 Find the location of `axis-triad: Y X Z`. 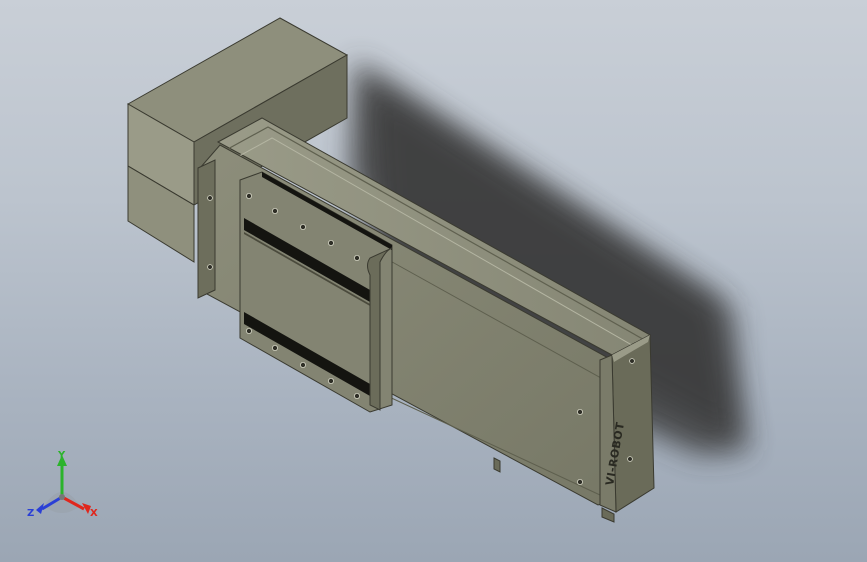

axis-triad: Y X Z is located at coordinates (62, 484).